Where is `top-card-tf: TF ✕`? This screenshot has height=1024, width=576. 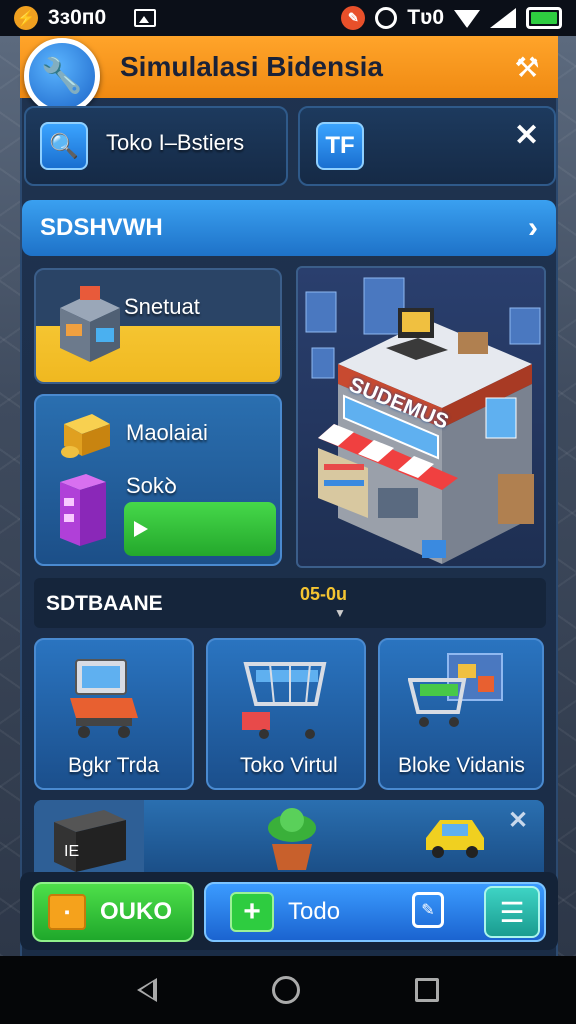 top-card-tf: TF ✕ is located at coordinates (427, 146).